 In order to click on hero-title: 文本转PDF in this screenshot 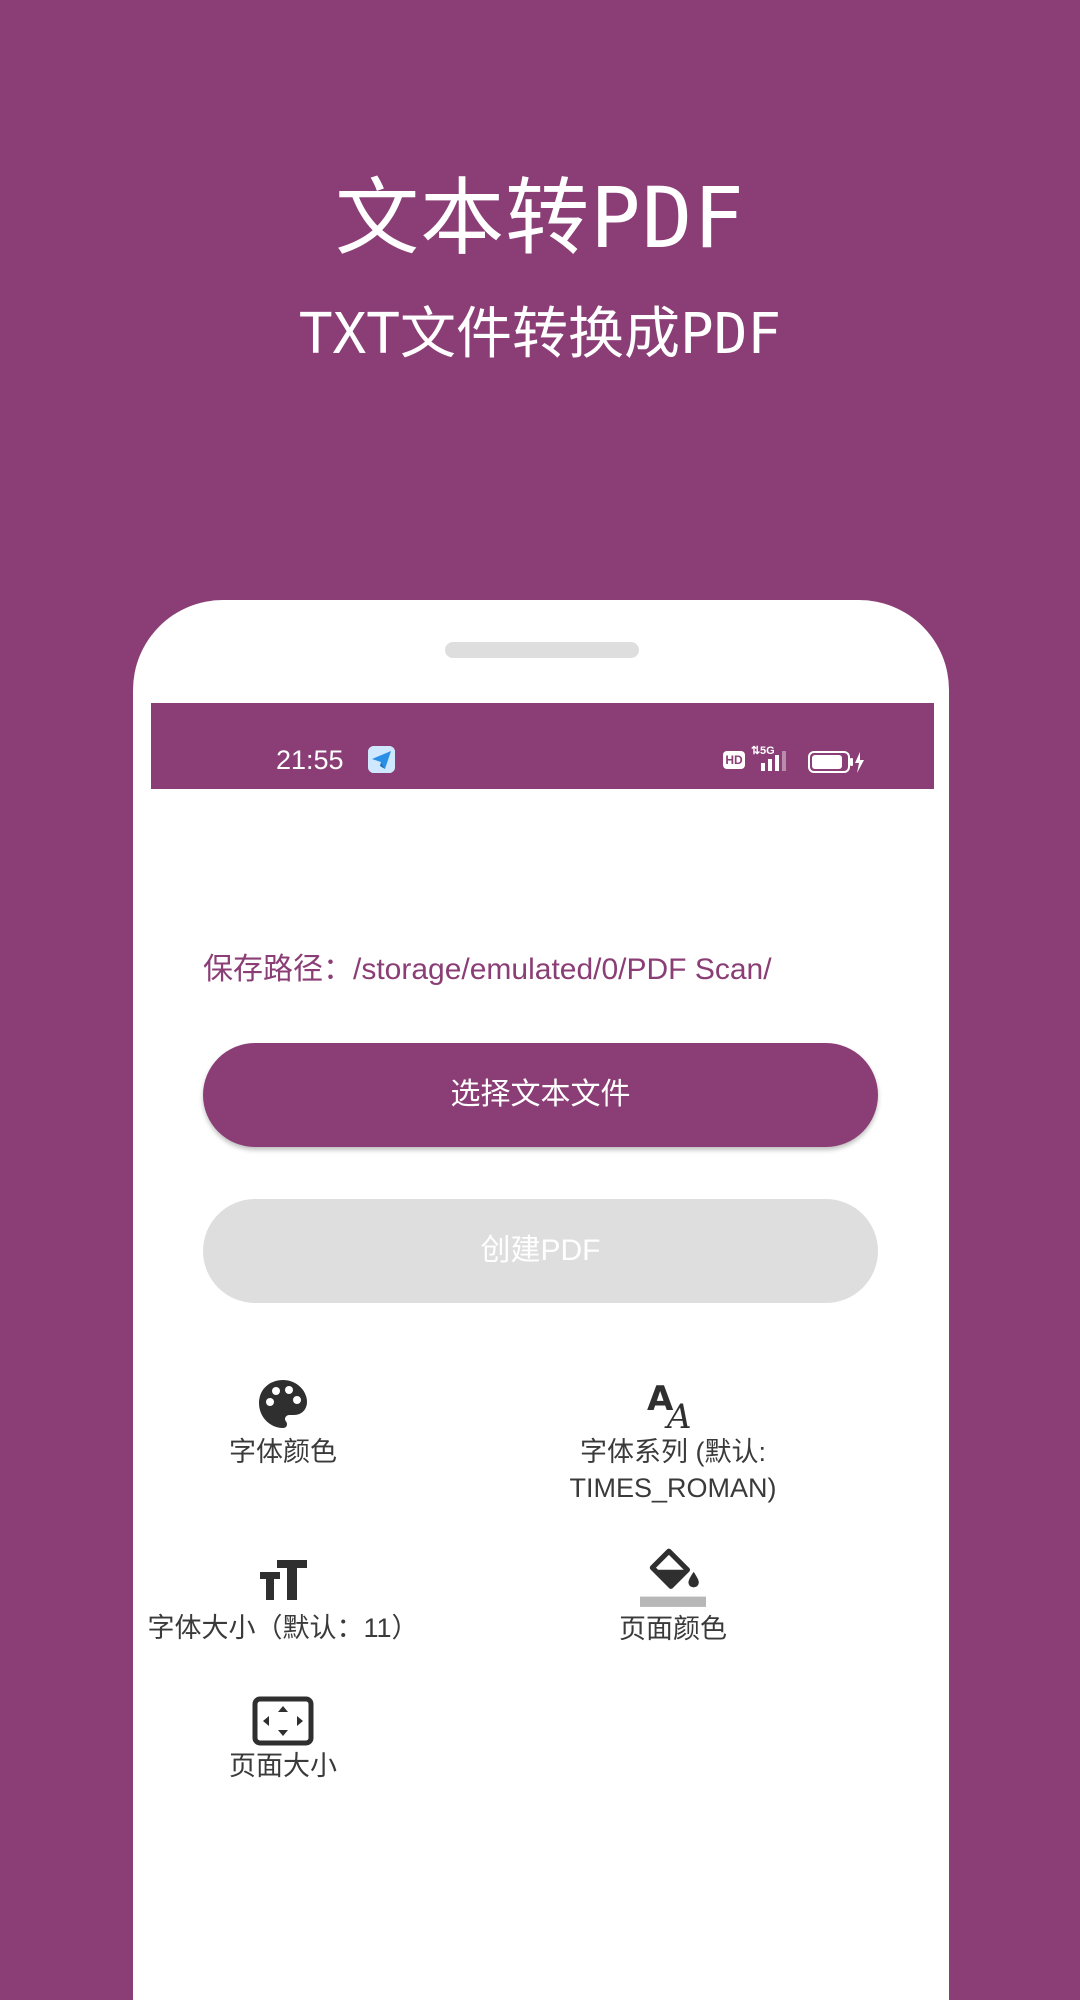, I will do `click(540, 218)`.